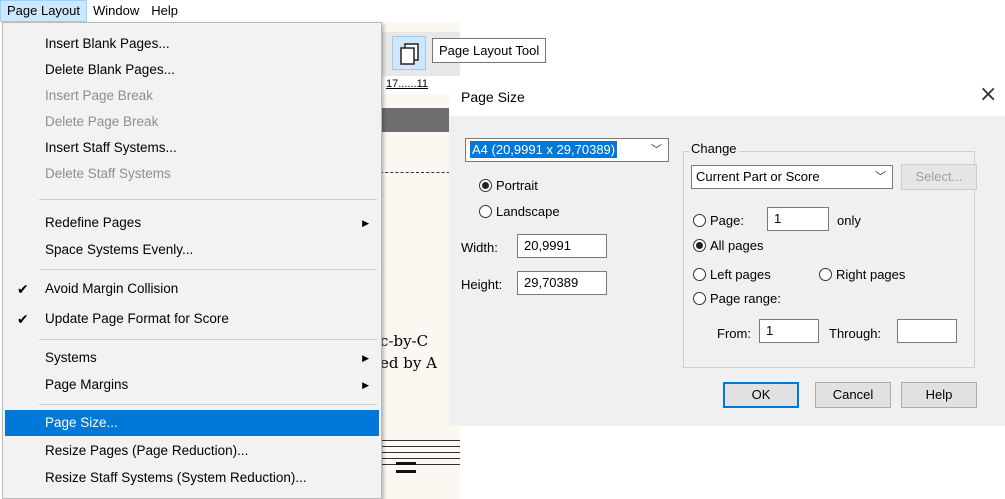 This screenshot has height=499, width=1005. I want to click on portrait-radio: Portrait, so click(508, 185).